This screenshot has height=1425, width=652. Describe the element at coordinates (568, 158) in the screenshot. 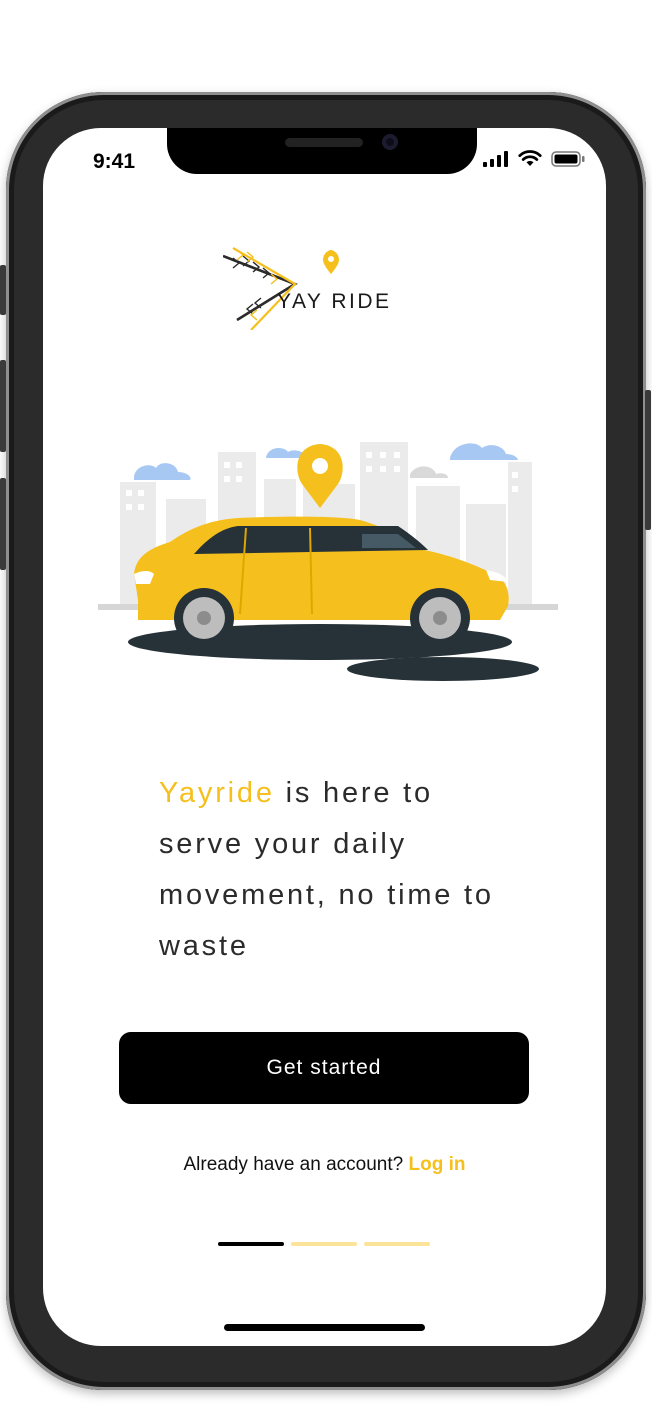

I see `battery-icon` at that location.